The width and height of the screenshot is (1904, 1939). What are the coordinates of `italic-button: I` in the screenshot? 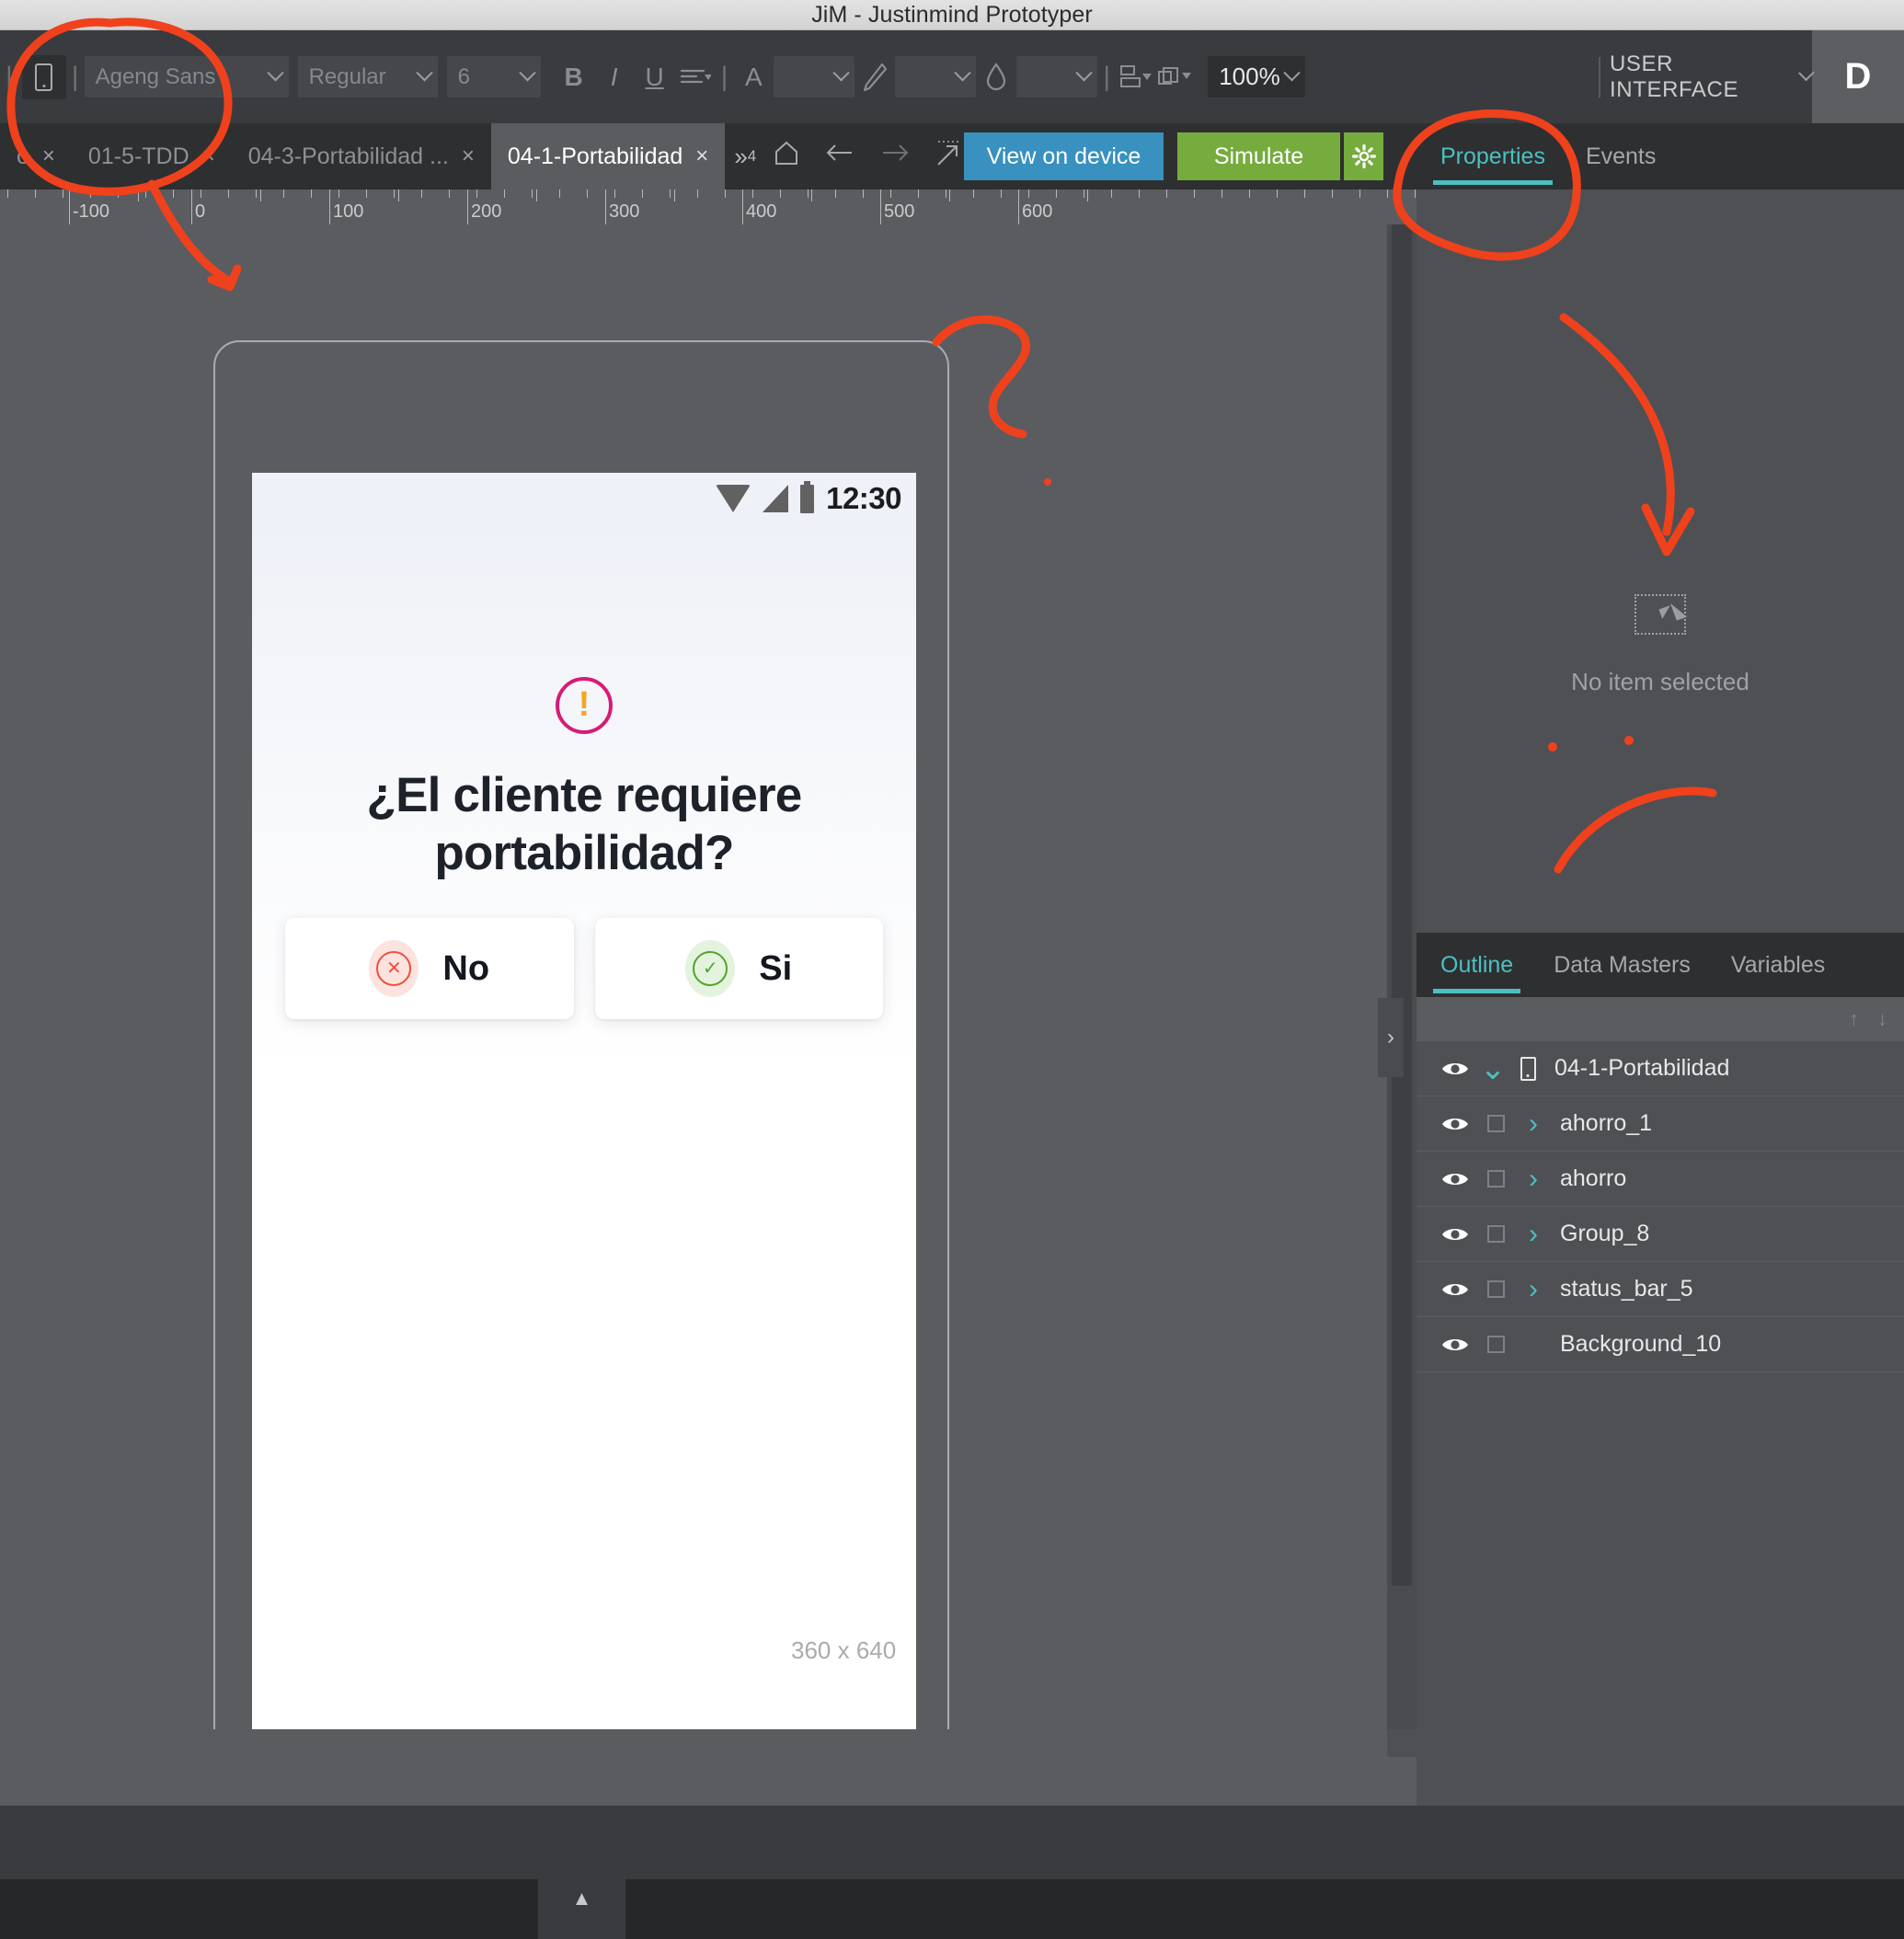 It's located at (614, 77).